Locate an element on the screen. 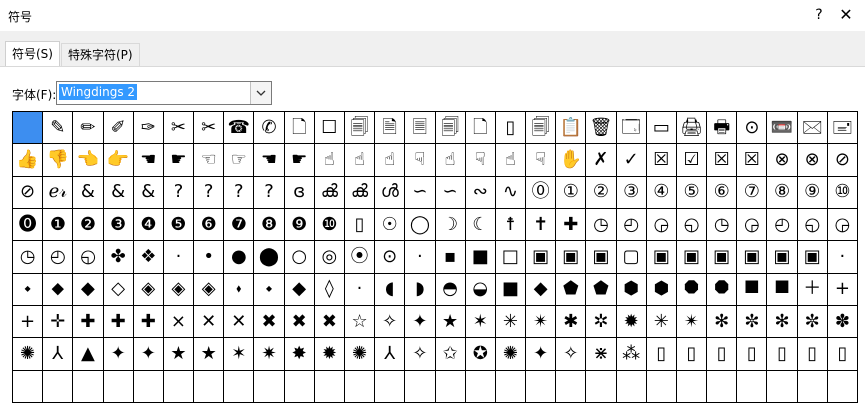 The width and height of the screenshot is (865, 410). symbol-cell: ✛ is located at coordinates (58, 322).